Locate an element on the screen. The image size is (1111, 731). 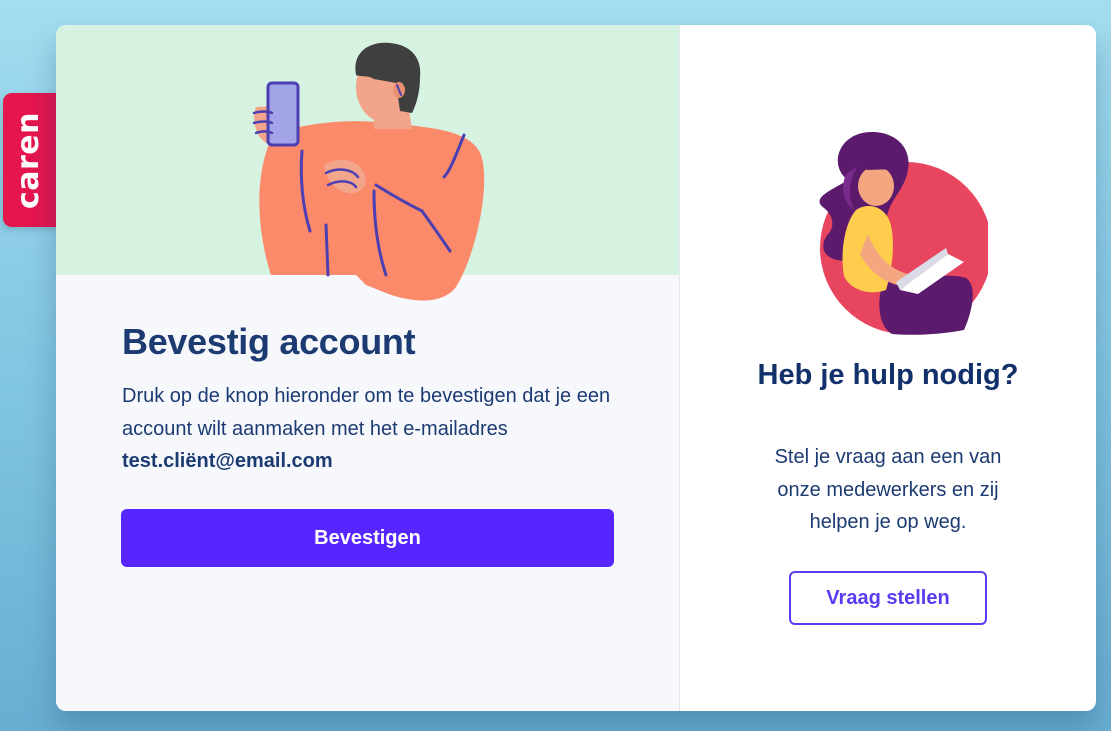
ask-question-button: Vraag stellen is located at coordinates (888, 598).